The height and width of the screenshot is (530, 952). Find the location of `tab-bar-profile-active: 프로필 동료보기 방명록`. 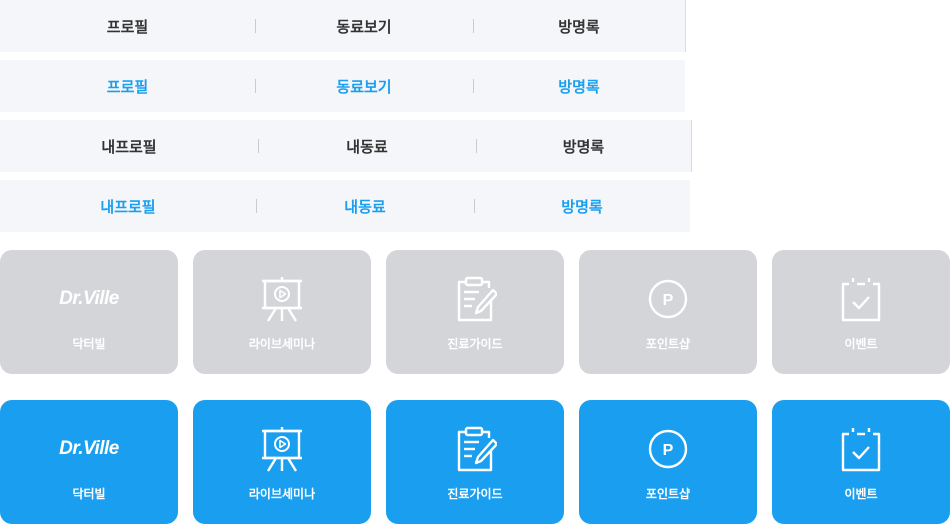

tab-bar-profile-active: 프로필 동료보기 방명록 is located at coordinates (342, 86).